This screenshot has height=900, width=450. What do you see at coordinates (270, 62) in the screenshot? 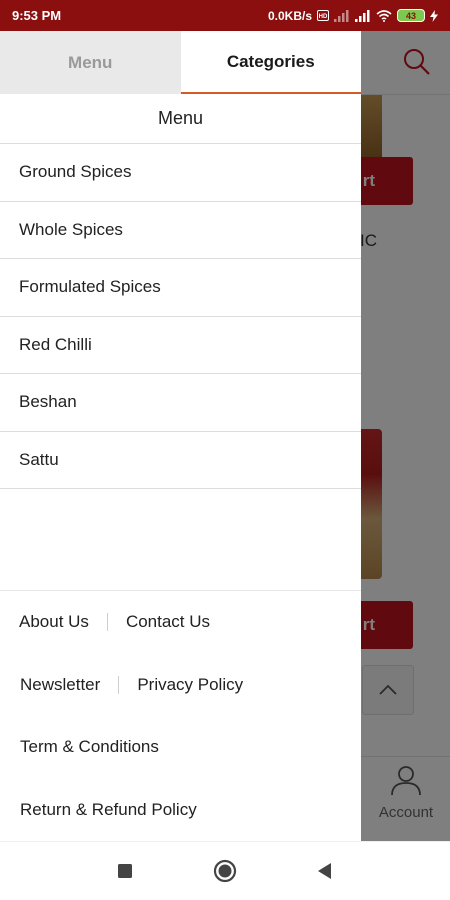
I see `tab-categories: Categories` at bounding box center [270, 62].